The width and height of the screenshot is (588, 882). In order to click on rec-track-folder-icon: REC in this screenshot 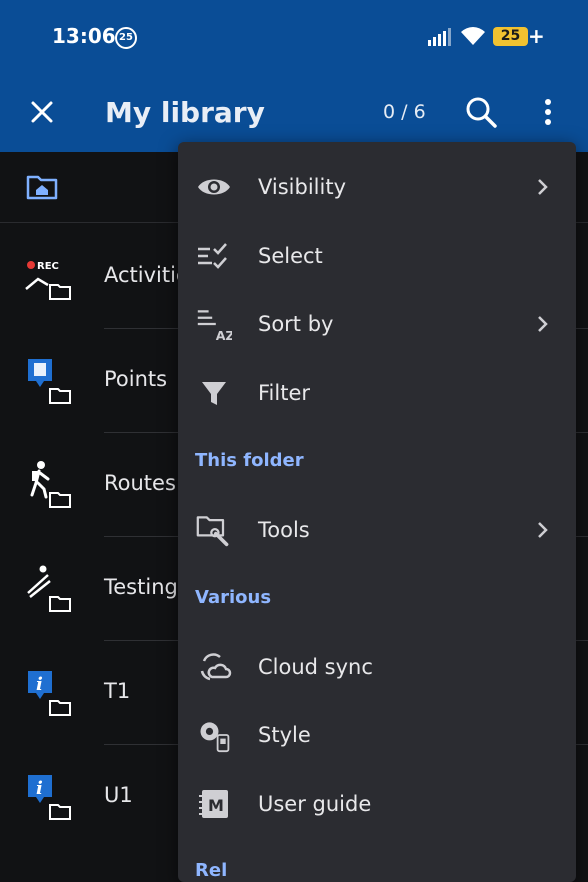, I will do `click(48, 280)`.